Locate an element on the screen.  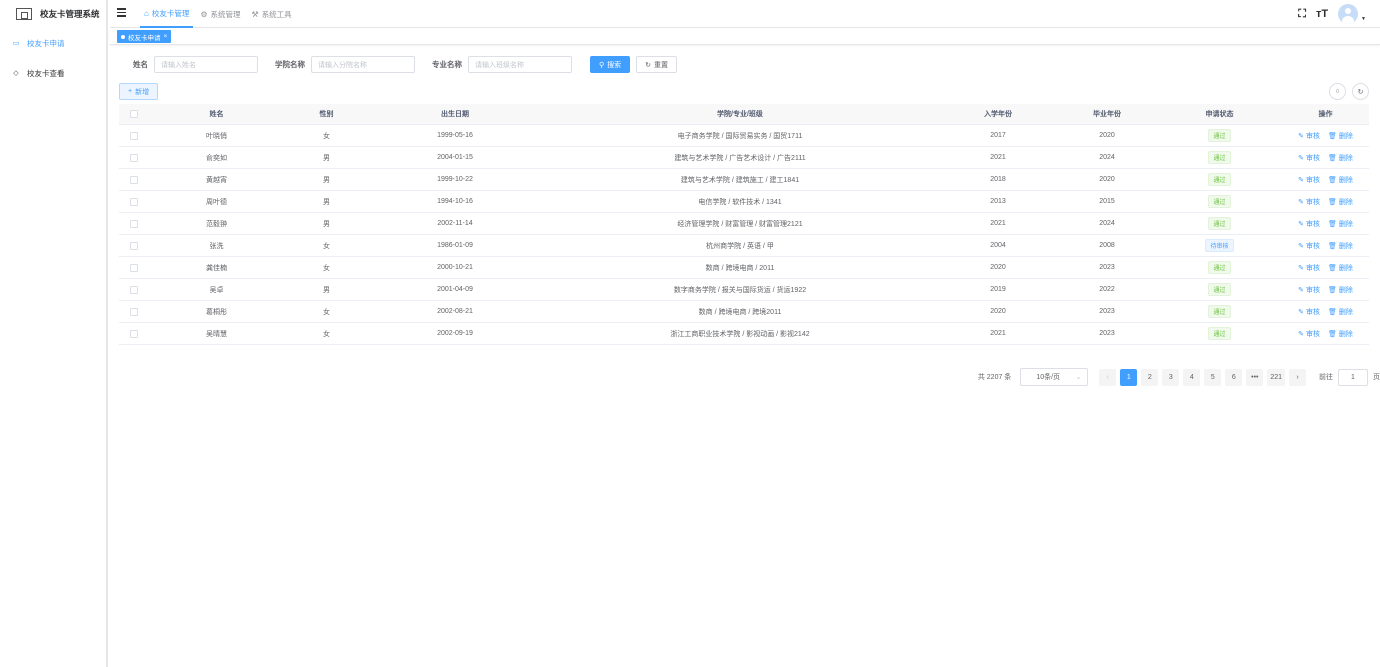
search-button: ⚲ 搜索 is located at coordinates (610, 64).